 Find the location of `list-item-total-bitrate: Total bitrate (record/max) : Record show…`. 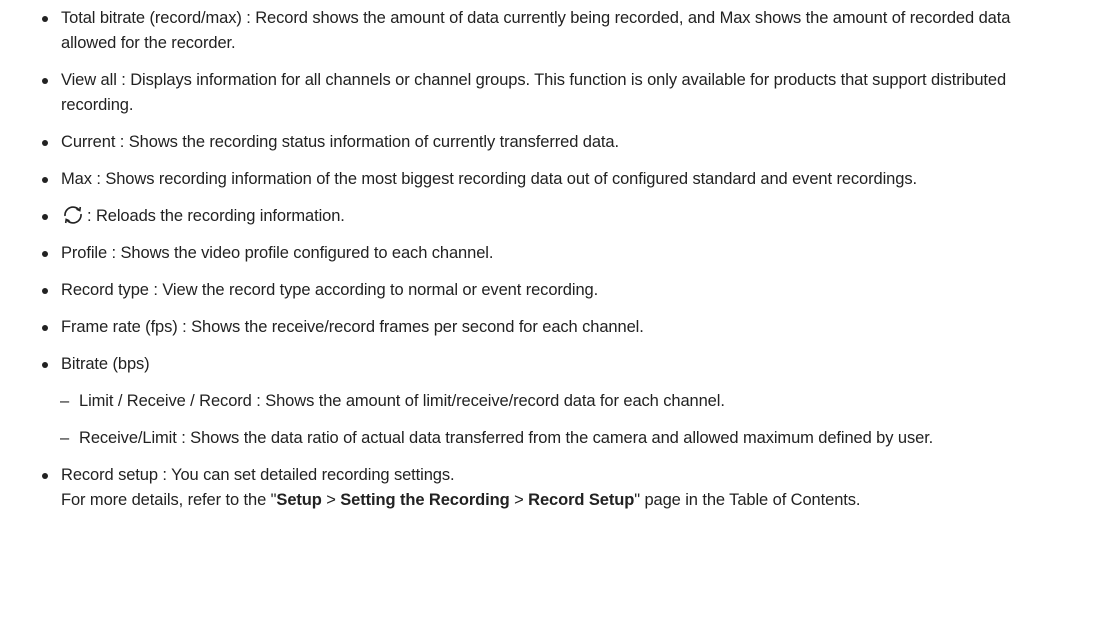

list-item-total-bitrate: Total bitrate (record/max) : Record show… is located at coordinates (548, 31).